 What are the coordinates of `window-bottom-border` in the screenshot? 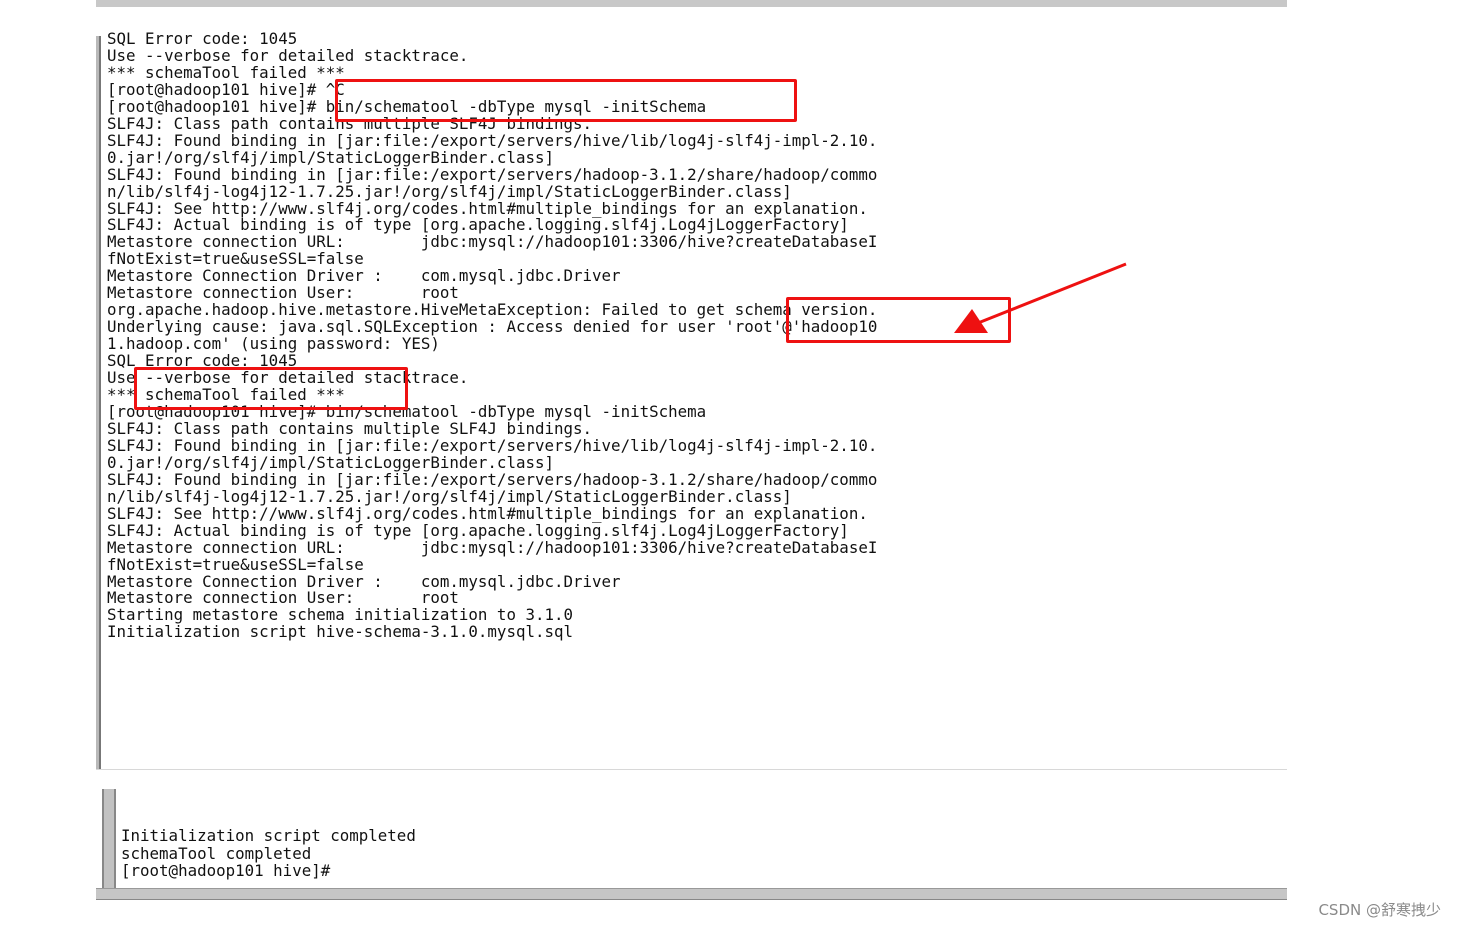 It's located at (691, 894).